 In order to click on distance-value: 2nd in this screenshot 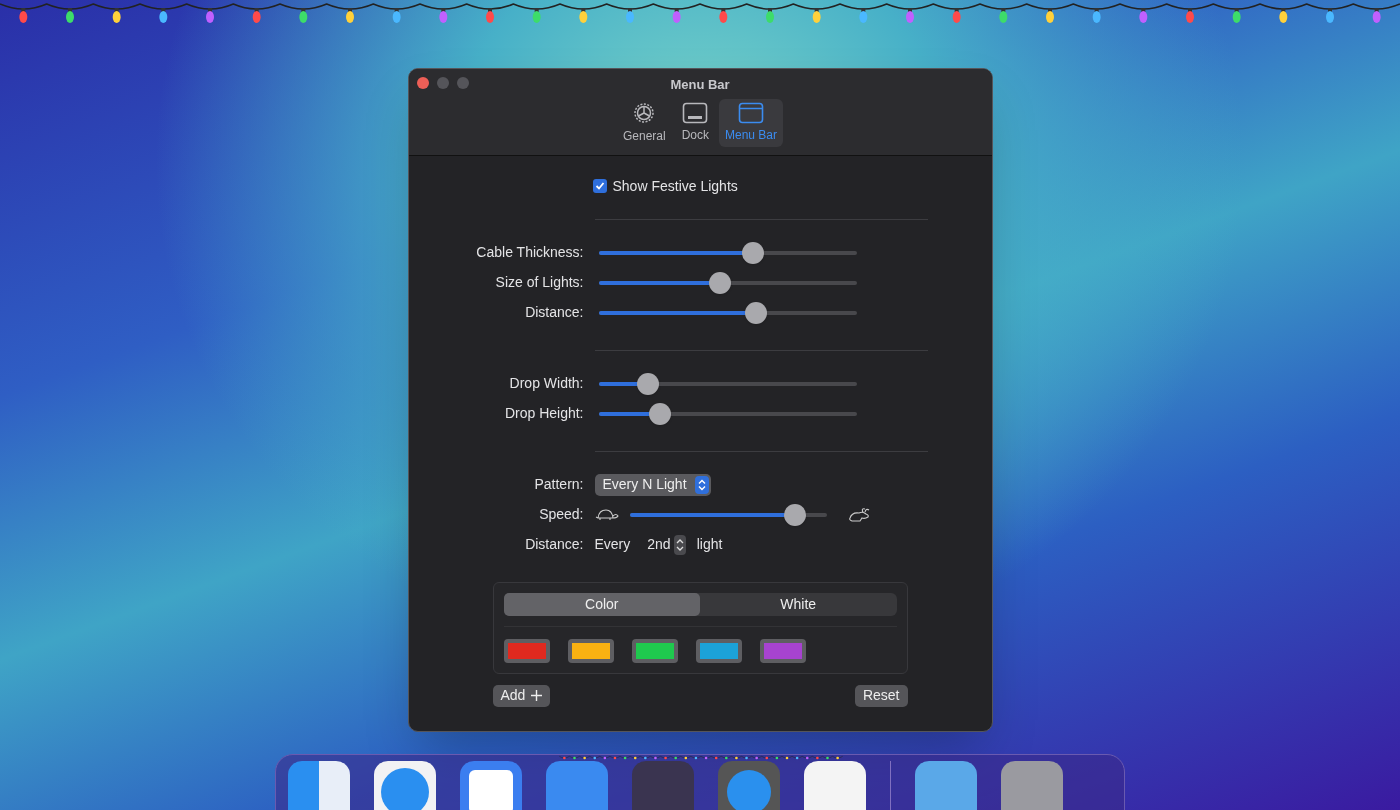, I will do `click(659, 544)`.